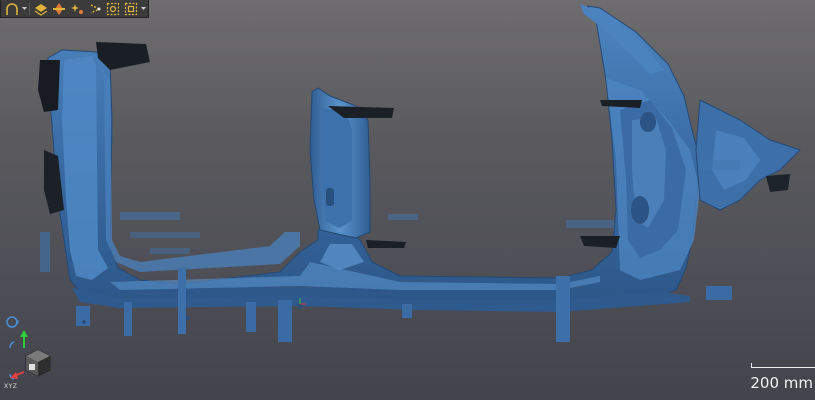 The width and height of the screenshot is (815, 400). Describe the element at coordinates (41, 9) in the screenshot. I see `display-layers-icon` at that location.